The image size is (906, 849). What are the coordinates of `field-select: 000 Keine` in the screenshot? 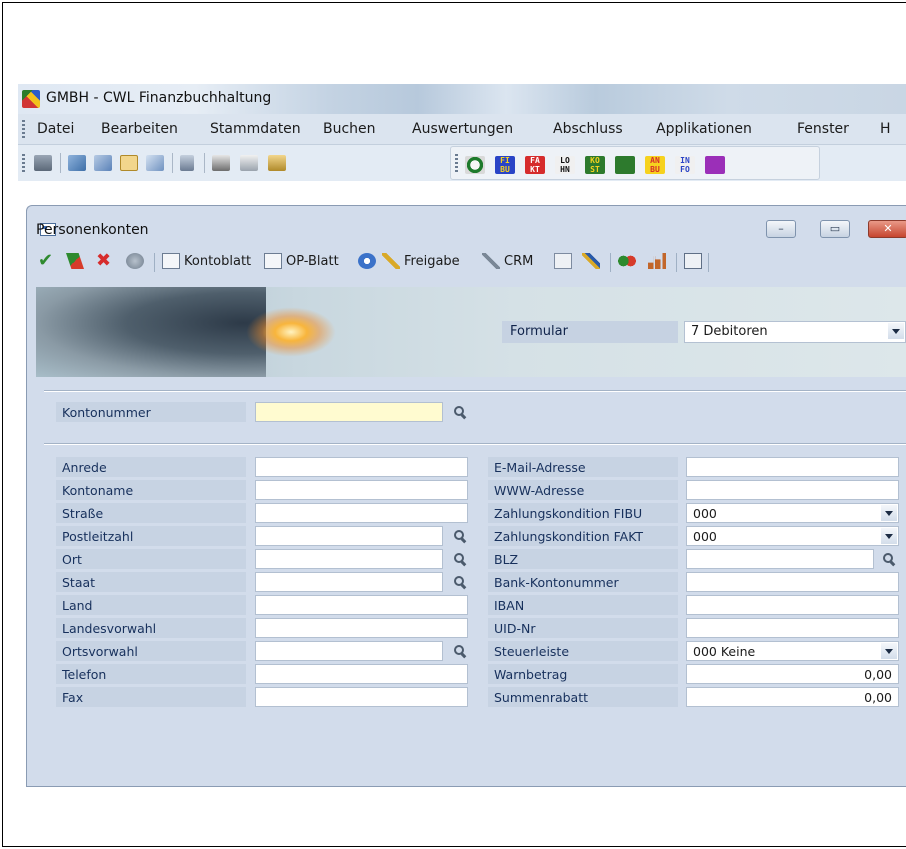 It's located at (792, 651).